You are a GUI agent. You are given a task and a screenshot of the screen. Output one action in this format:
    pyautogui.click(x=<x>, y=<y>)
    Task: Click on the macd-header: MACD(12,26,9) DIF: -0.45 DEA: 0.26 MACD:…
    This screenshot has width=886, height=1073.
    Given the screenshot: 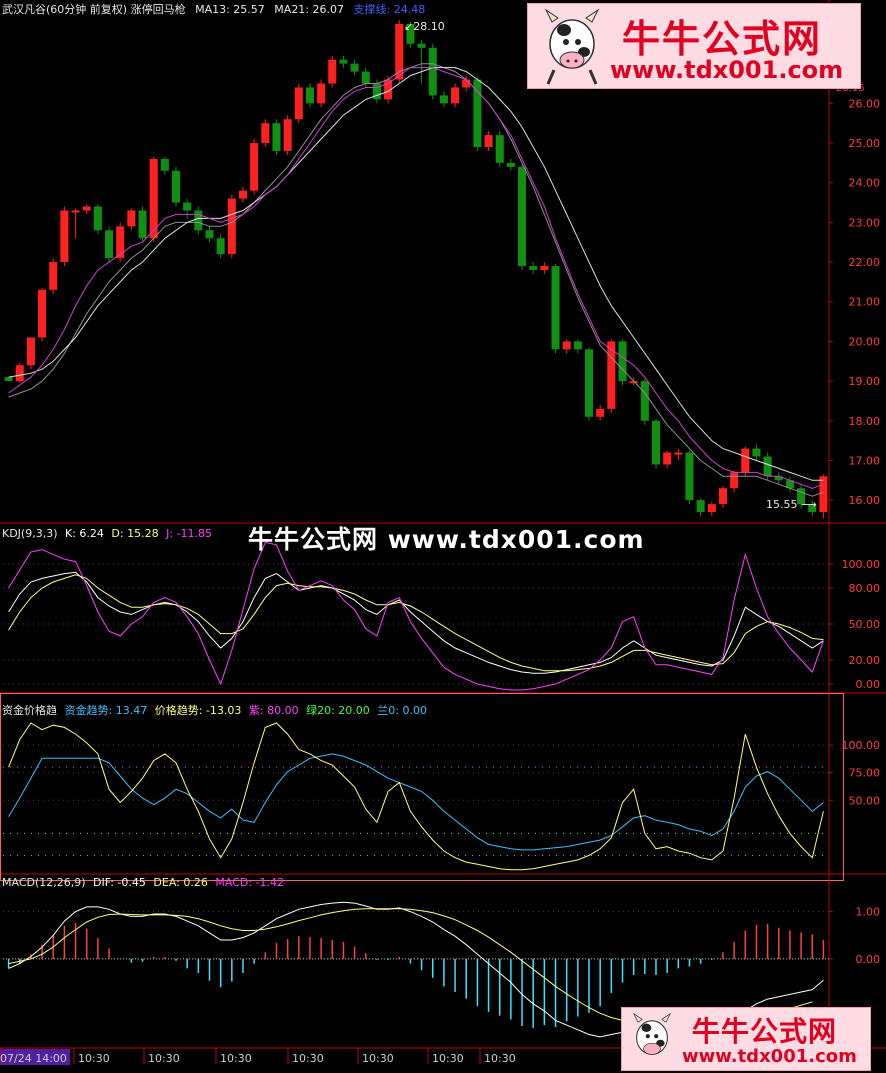 What is the action you would take?
    pyautogui.click(x=143, y=882)
    